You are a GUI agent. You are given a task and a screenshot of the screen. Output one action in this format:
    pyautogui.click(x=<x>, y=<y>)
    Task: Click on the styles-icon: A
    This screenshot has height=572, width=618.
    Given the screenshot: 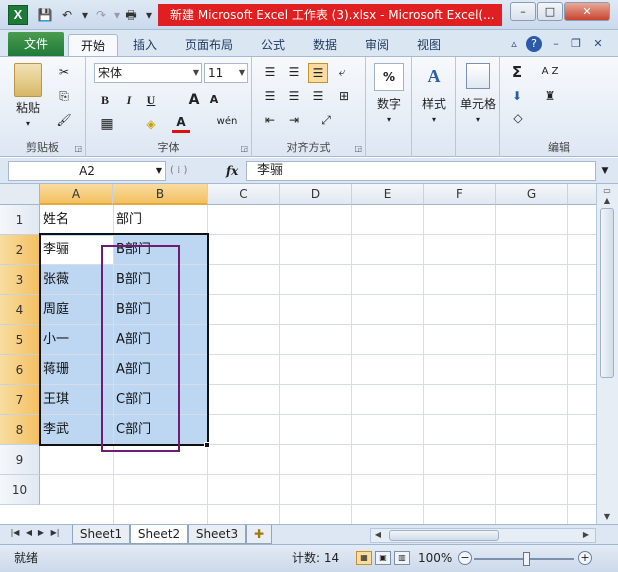 What is the action you would take?
    pyautogui.click(x=434, y=77)
    